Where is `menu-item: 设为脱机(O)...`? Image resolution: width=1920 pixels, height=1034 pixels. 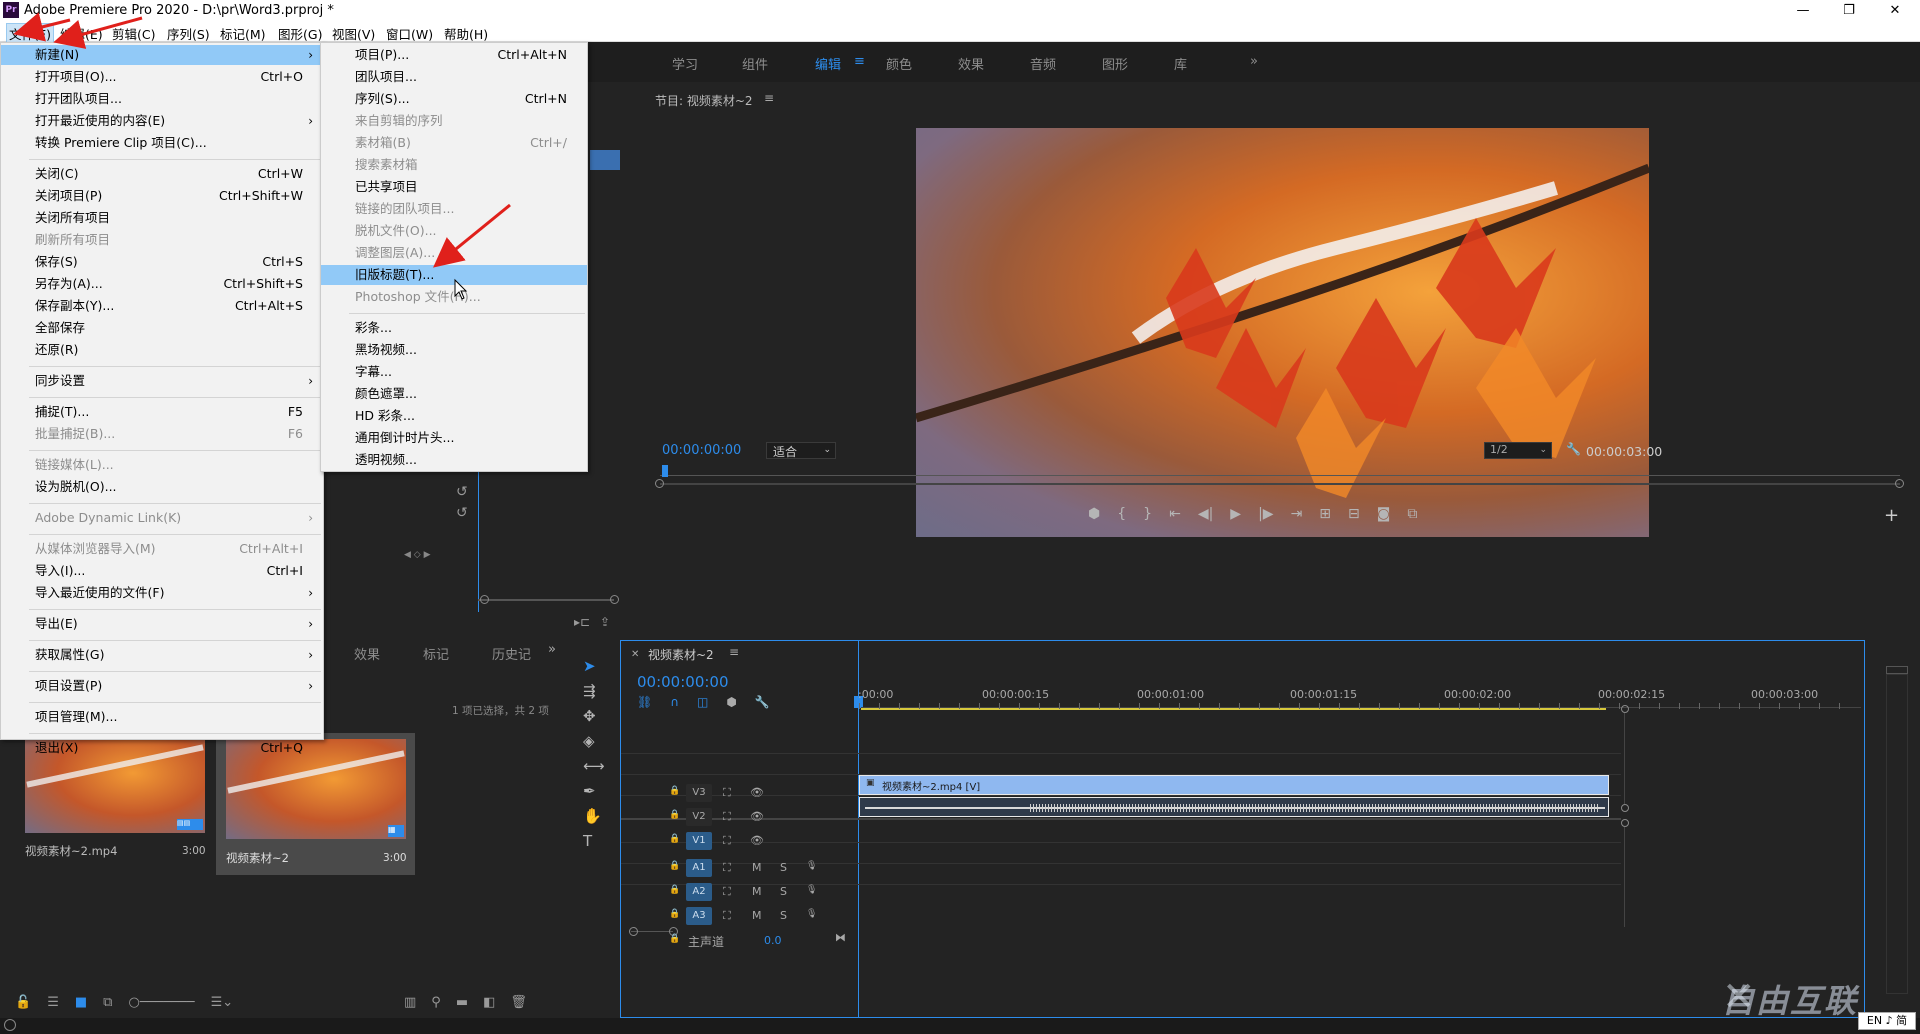 menu-item: 设为脱机(O)... is located at coordinates (162, 487).